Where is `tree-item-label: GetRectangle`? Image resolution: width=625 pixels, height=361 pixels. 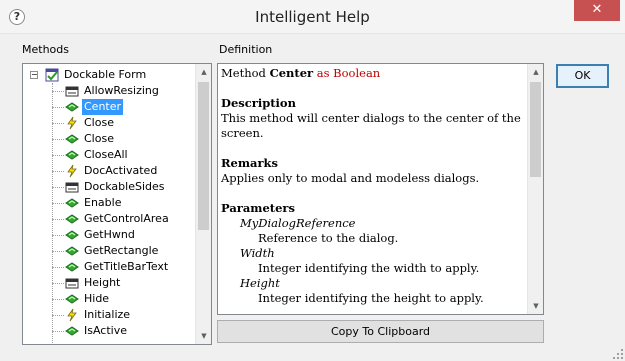
tree-item-label: GetRectangle is located at coordinates (121, 250).